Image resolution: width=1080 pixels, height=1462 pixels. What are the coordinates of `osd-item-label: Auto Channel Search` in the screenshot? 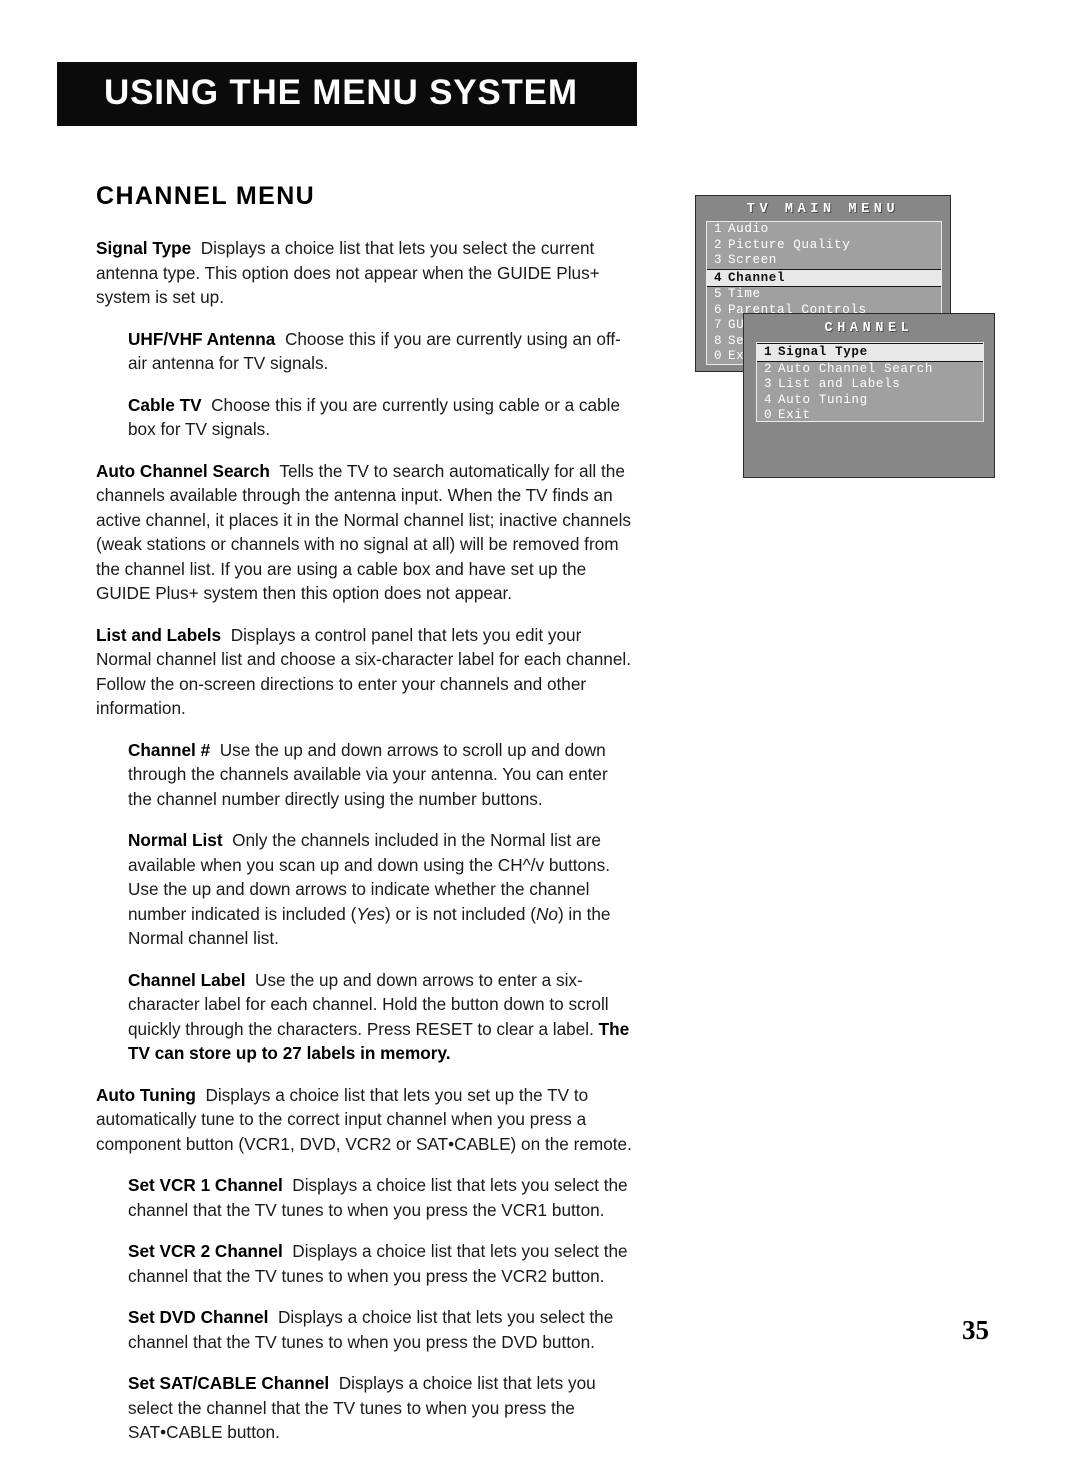 It's located at (855, 368).